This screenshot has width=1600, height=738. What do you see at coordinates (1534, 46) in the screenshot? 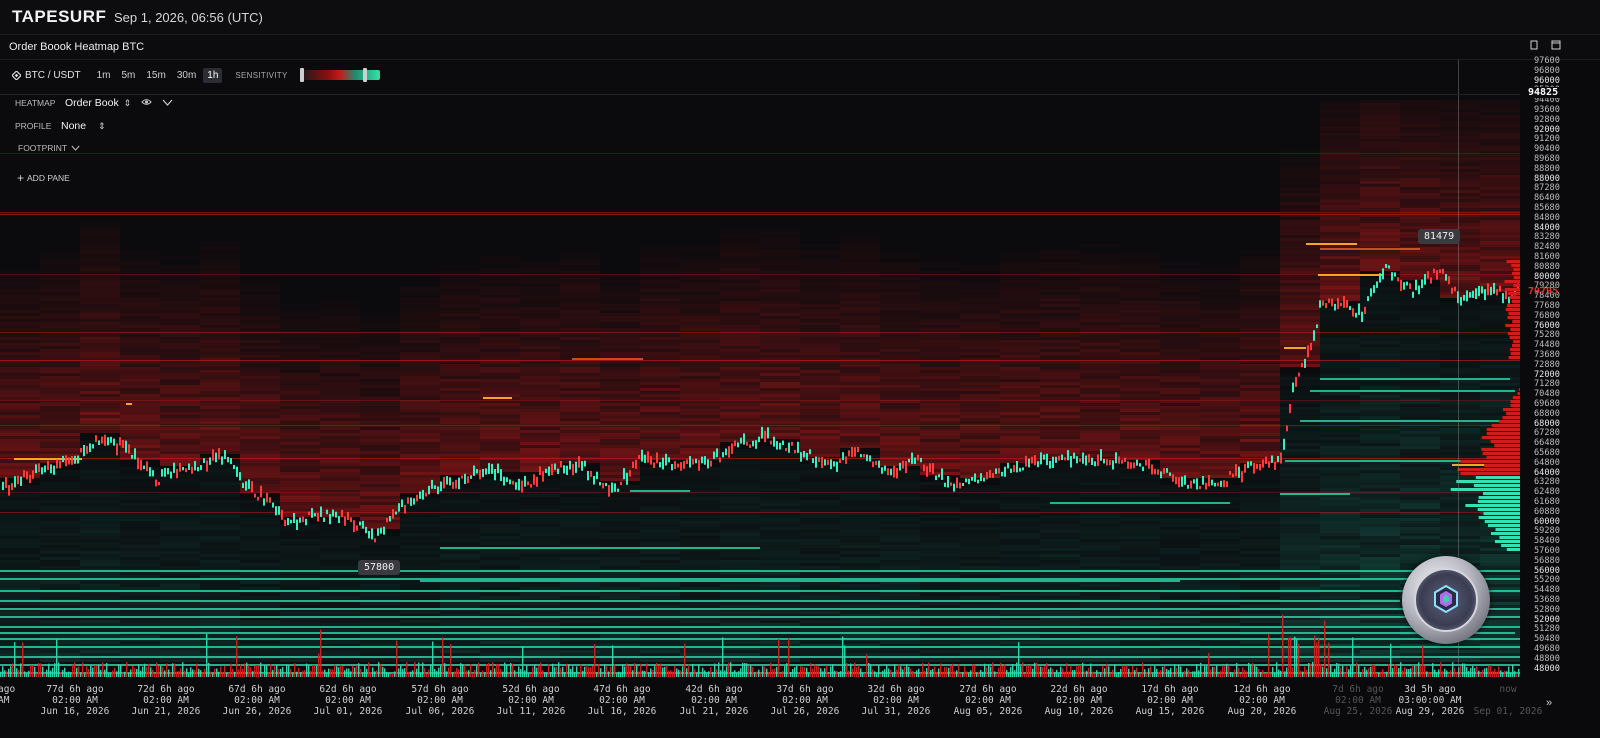
I see `restore-icon` at bounding box center [1534, 46].